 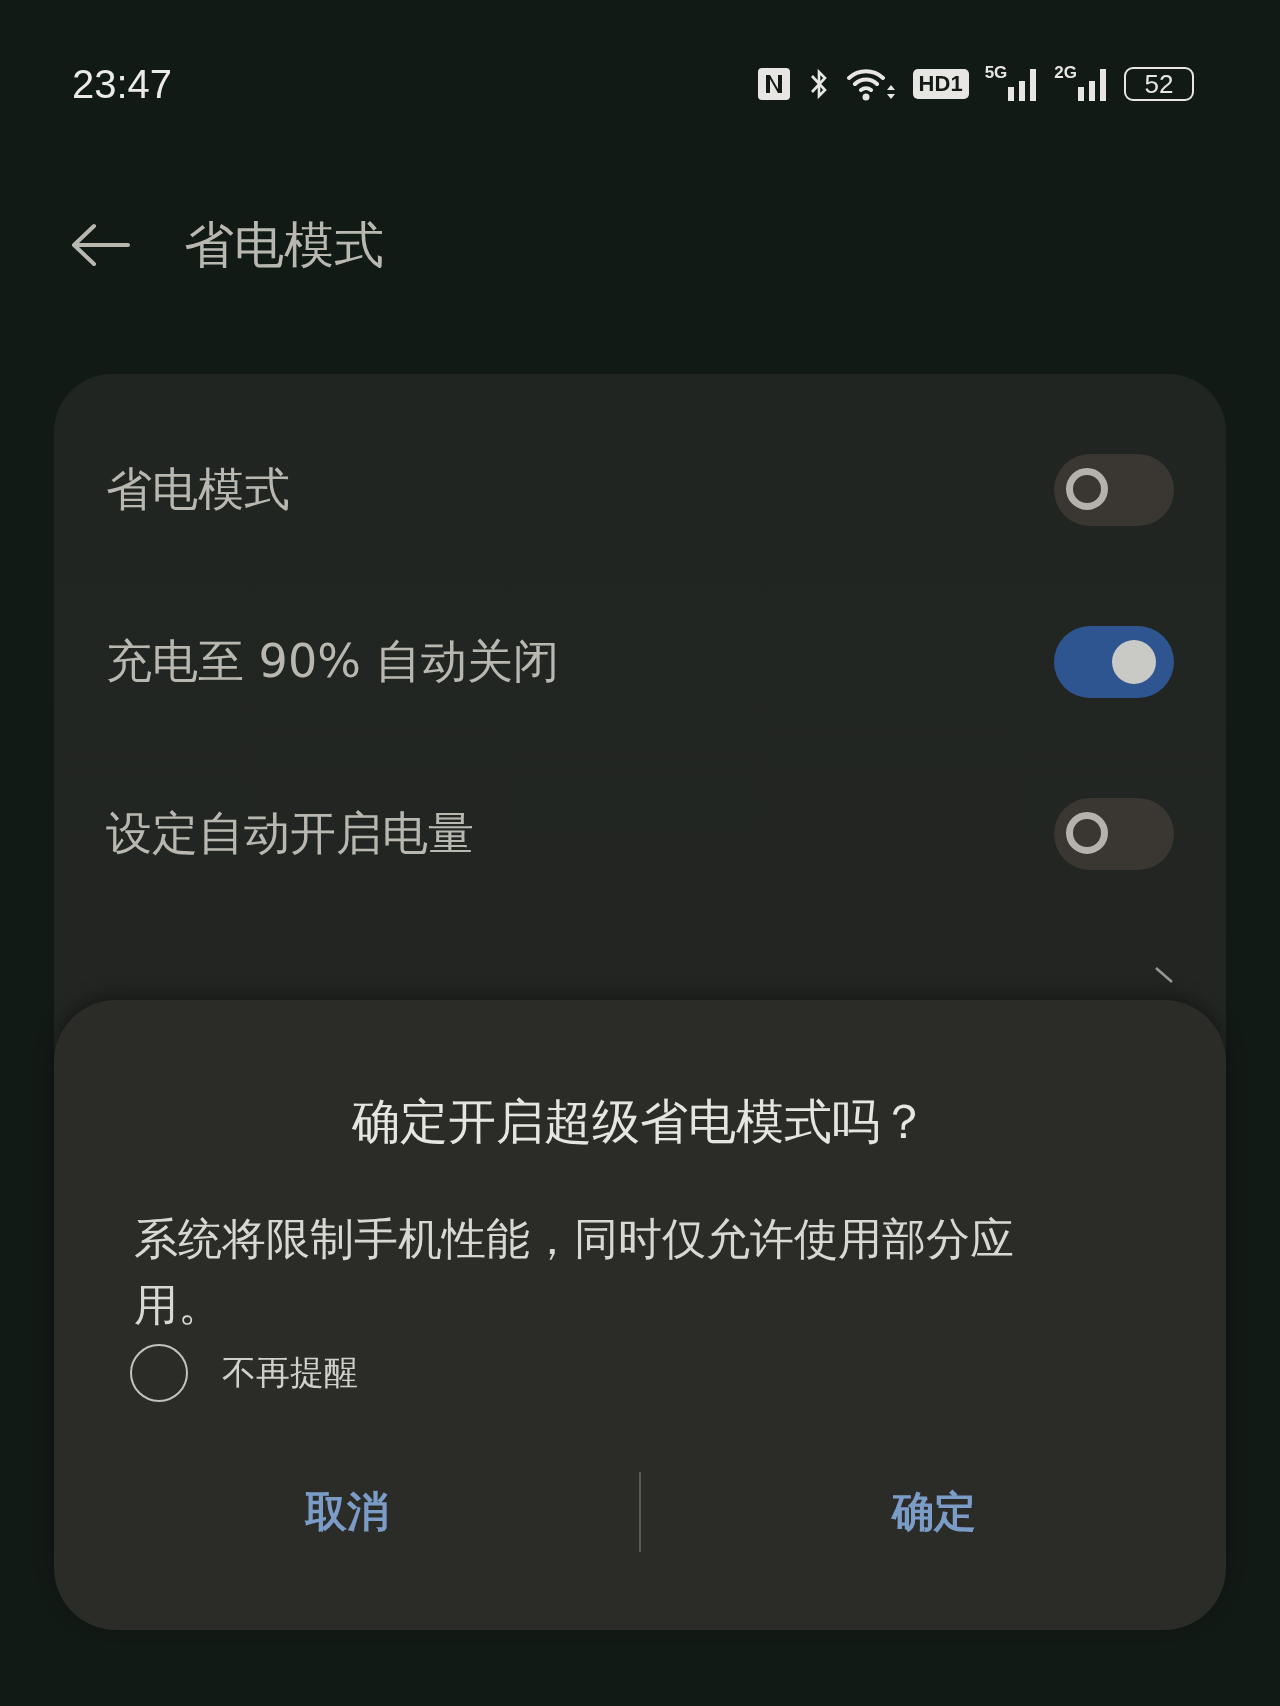 What do you see at coordinates (333, 661) in the screenshot?
I see `setting-label: 充电至 90% 自动关闭` at bounding box center [333, 661].